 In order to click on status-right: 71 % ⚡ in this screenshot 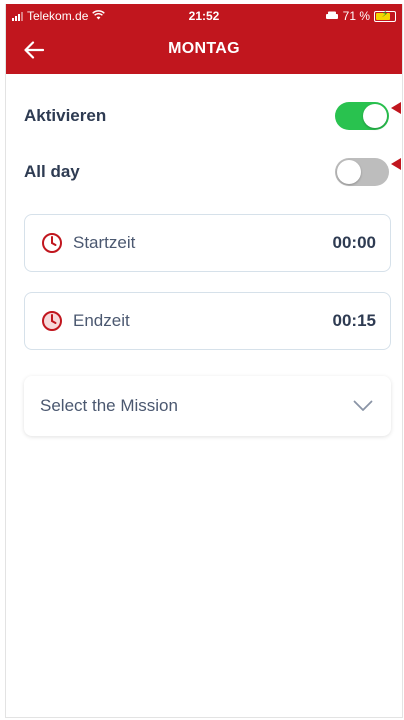, I will do `click(360, 16)`.